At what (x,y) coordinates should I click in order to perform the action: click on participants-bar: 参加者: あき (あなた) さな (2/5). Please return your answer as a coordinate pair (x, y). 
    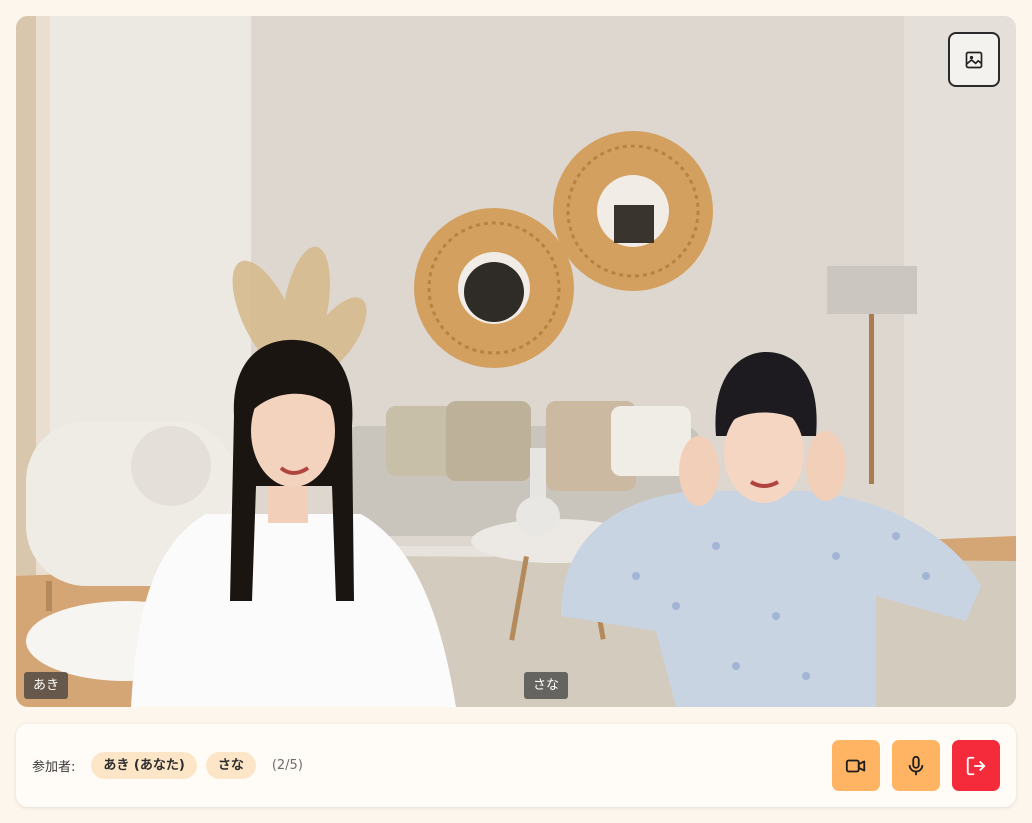
    Looking at the image, I should click on (516, 765).